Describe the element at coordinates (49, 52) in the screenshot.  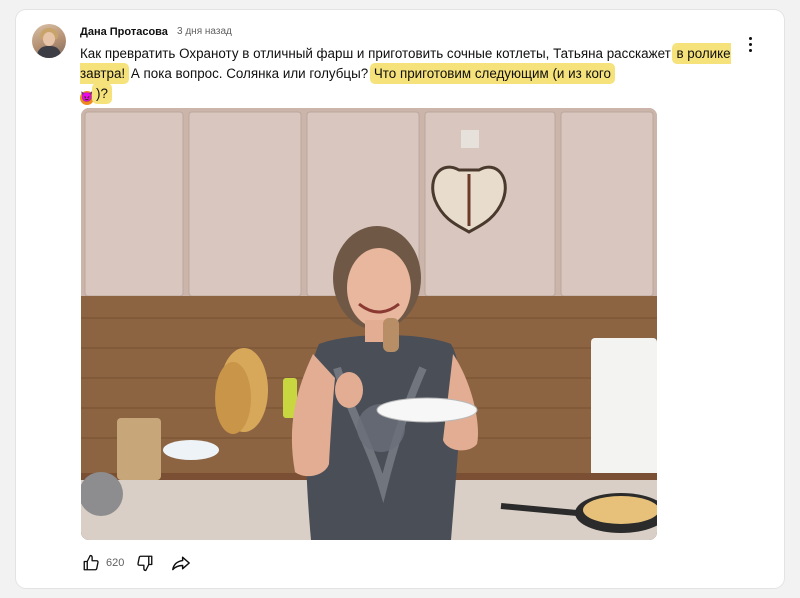
I see `avatar-body` at that location.